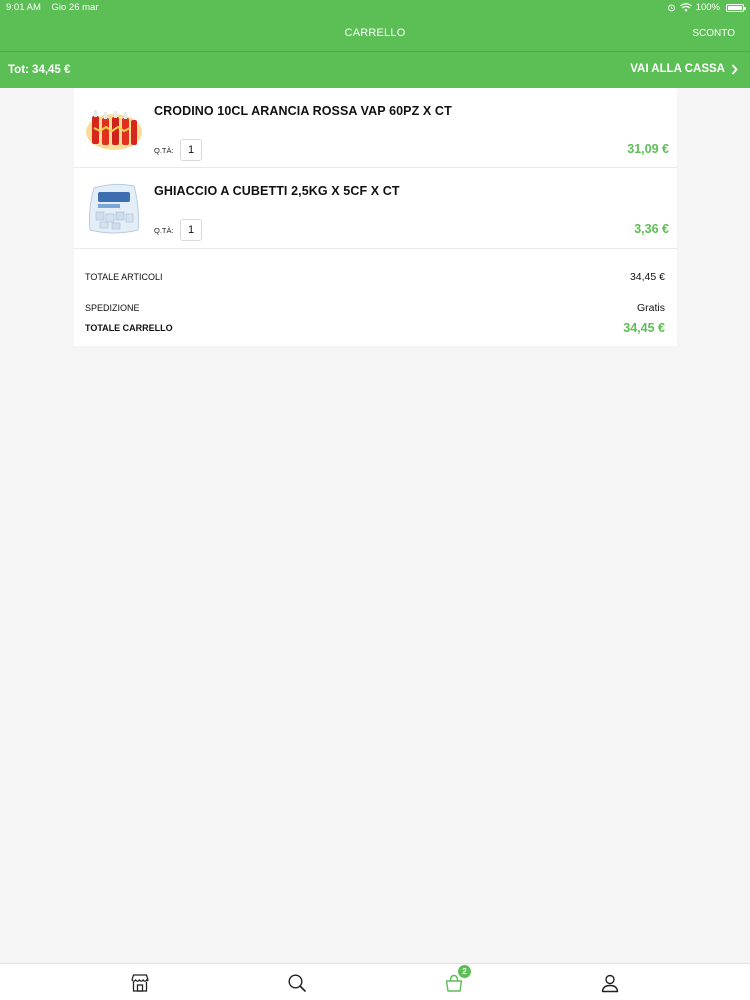 The image size is (750, 1000). Describe the element at coordinates (650, 308) in the screenshot. I see `shipping-value: Gratis` at that location.